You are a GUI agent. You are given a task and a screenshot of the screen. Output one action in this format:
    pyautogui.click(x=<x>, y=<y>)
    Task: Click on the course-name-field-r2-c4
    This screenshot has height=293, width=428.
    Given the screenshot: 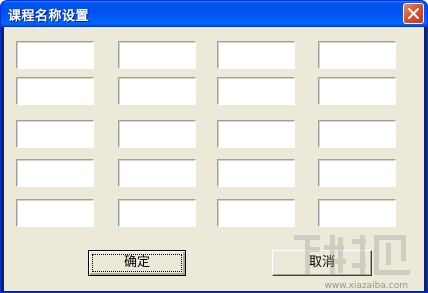 What is the action you would take?
    pyautogui.click(x=357, y=91)
    